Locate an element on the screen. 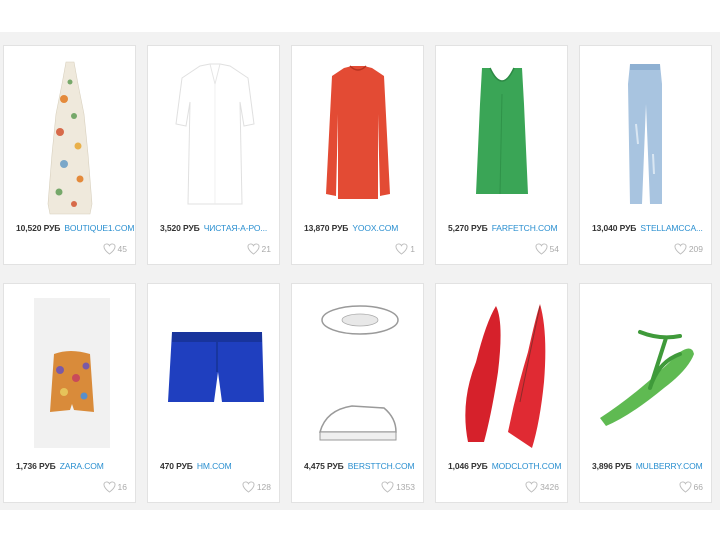  price-line: 1,736 РУБ ZARA.COM is located at coordinates (75, 466).